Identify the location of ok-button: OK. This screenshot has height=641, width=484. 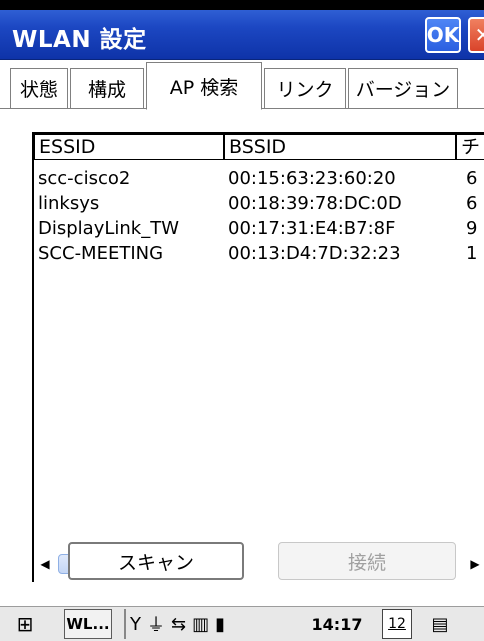
(443, 35).